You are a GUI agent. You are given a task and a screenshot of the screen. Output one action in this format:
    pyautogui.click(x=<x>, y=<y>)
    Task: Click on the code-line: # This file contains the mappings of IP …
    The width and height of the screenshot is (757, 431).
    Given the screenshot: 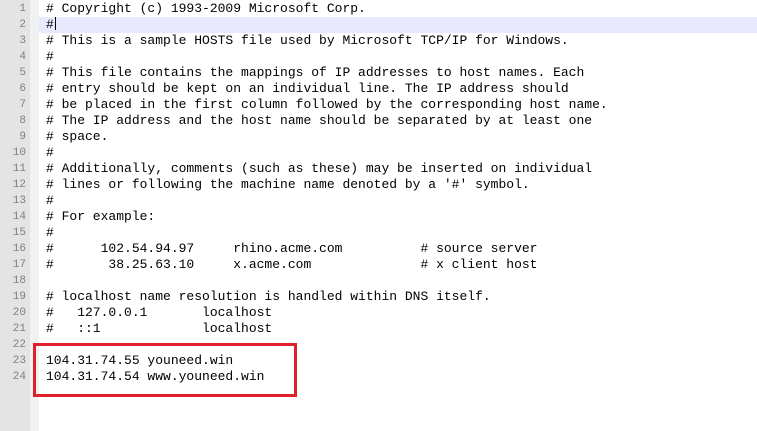 What is the action you would take?
    pyautogui.click(x=401, y=73)
    